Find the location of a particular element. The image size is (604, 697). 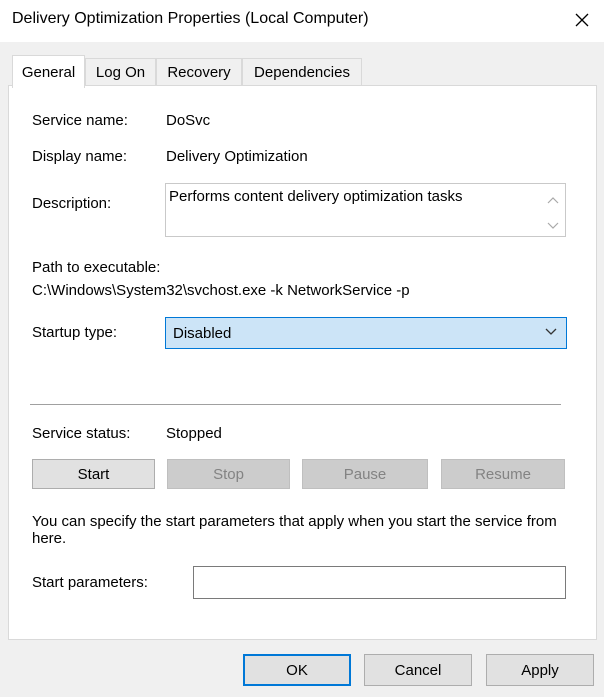

service-status-label: Service status: is located at coordinates (81, 433).